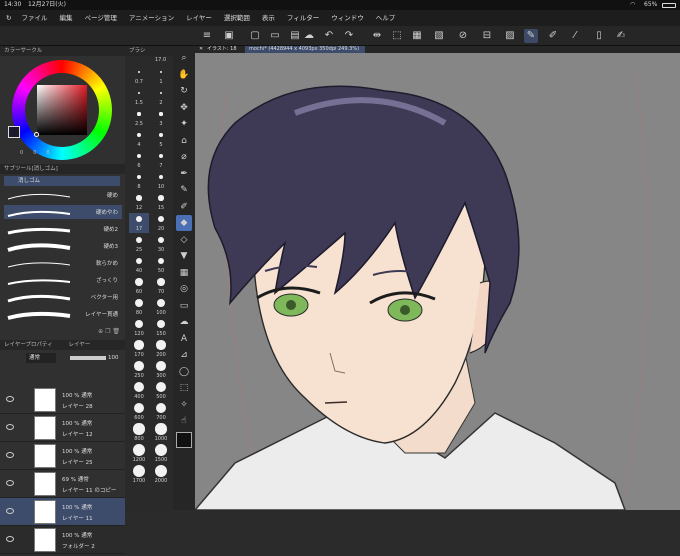 The height and width of the screenshot is (556, 680). What do you see at coordinates (487, 36) in the screenshot?
I see `deselect-icon: ⊟` at bounding box center [487, 36].